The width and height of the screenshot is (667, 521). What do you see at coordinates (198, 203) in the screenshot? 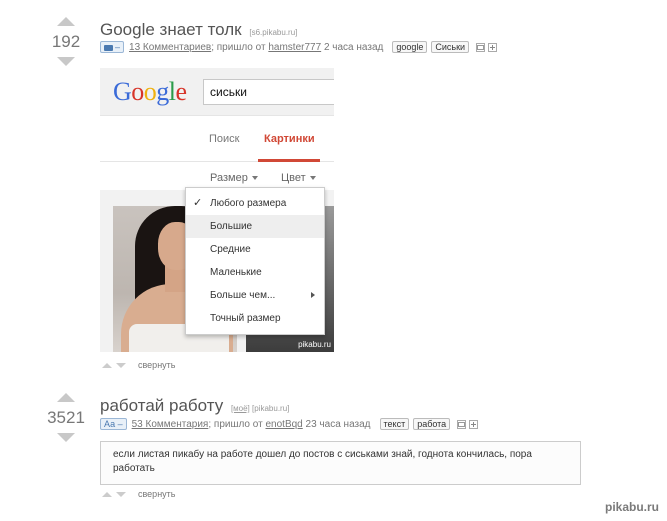
I see `check-icon: ✓` at bounding box center [198, 203].